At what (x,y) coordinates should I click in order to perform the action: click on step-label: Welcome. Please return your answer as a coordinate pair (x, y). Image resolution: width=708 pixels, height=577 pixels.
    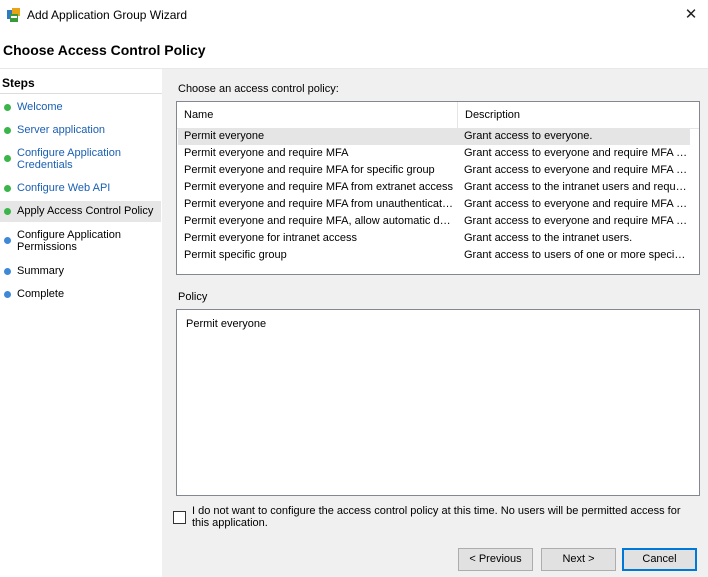
    Looking at the image, I should click on (40, 107).